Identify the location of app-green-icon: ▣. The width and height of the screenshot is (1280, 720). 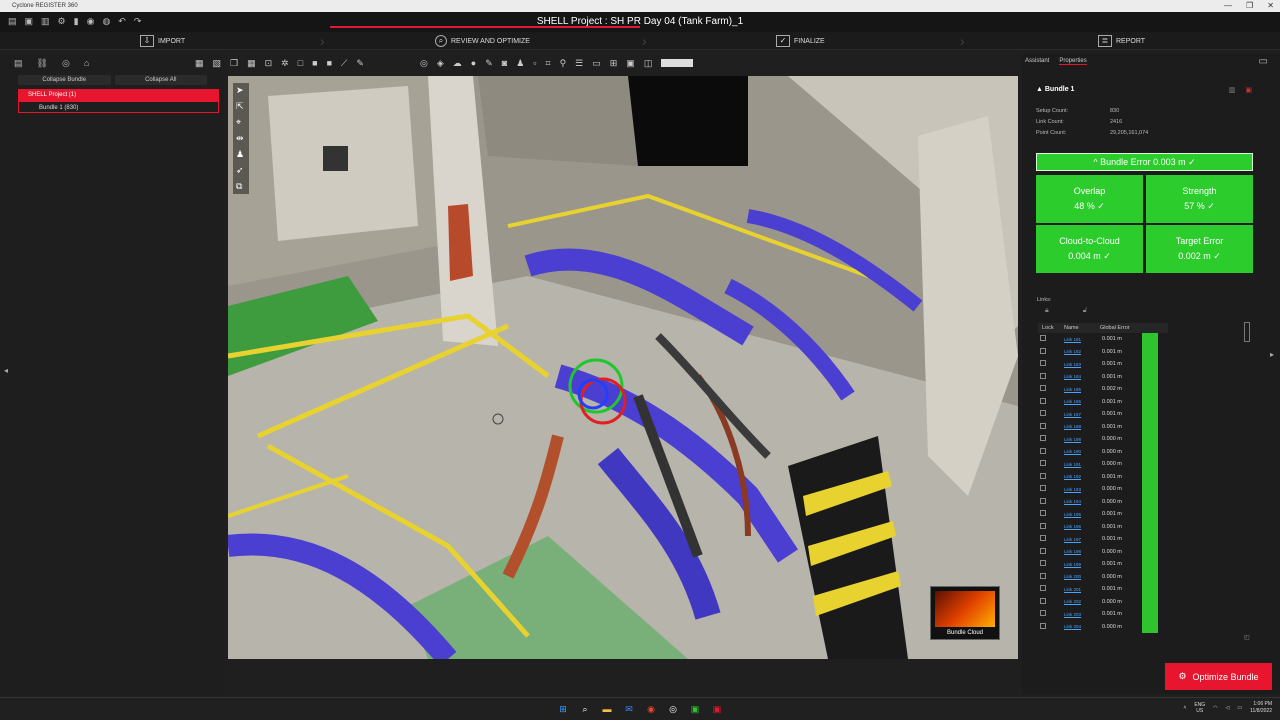
(695, 709).